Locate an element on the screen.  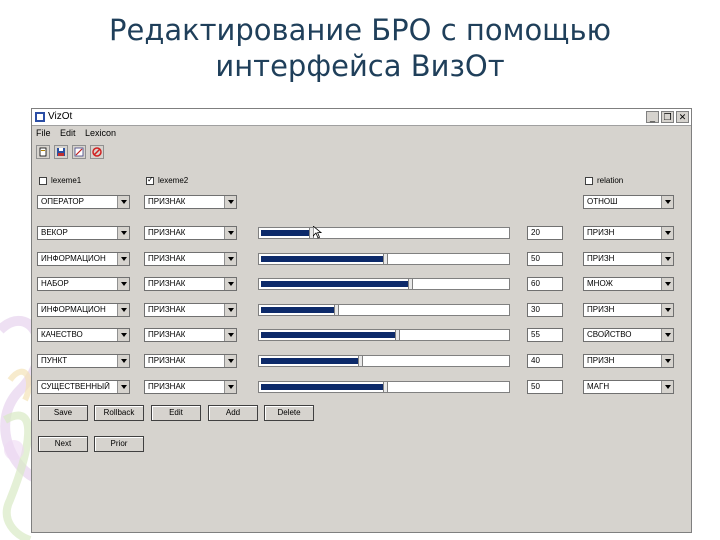
edit-button: Edit is located at coordinates (176, 413).